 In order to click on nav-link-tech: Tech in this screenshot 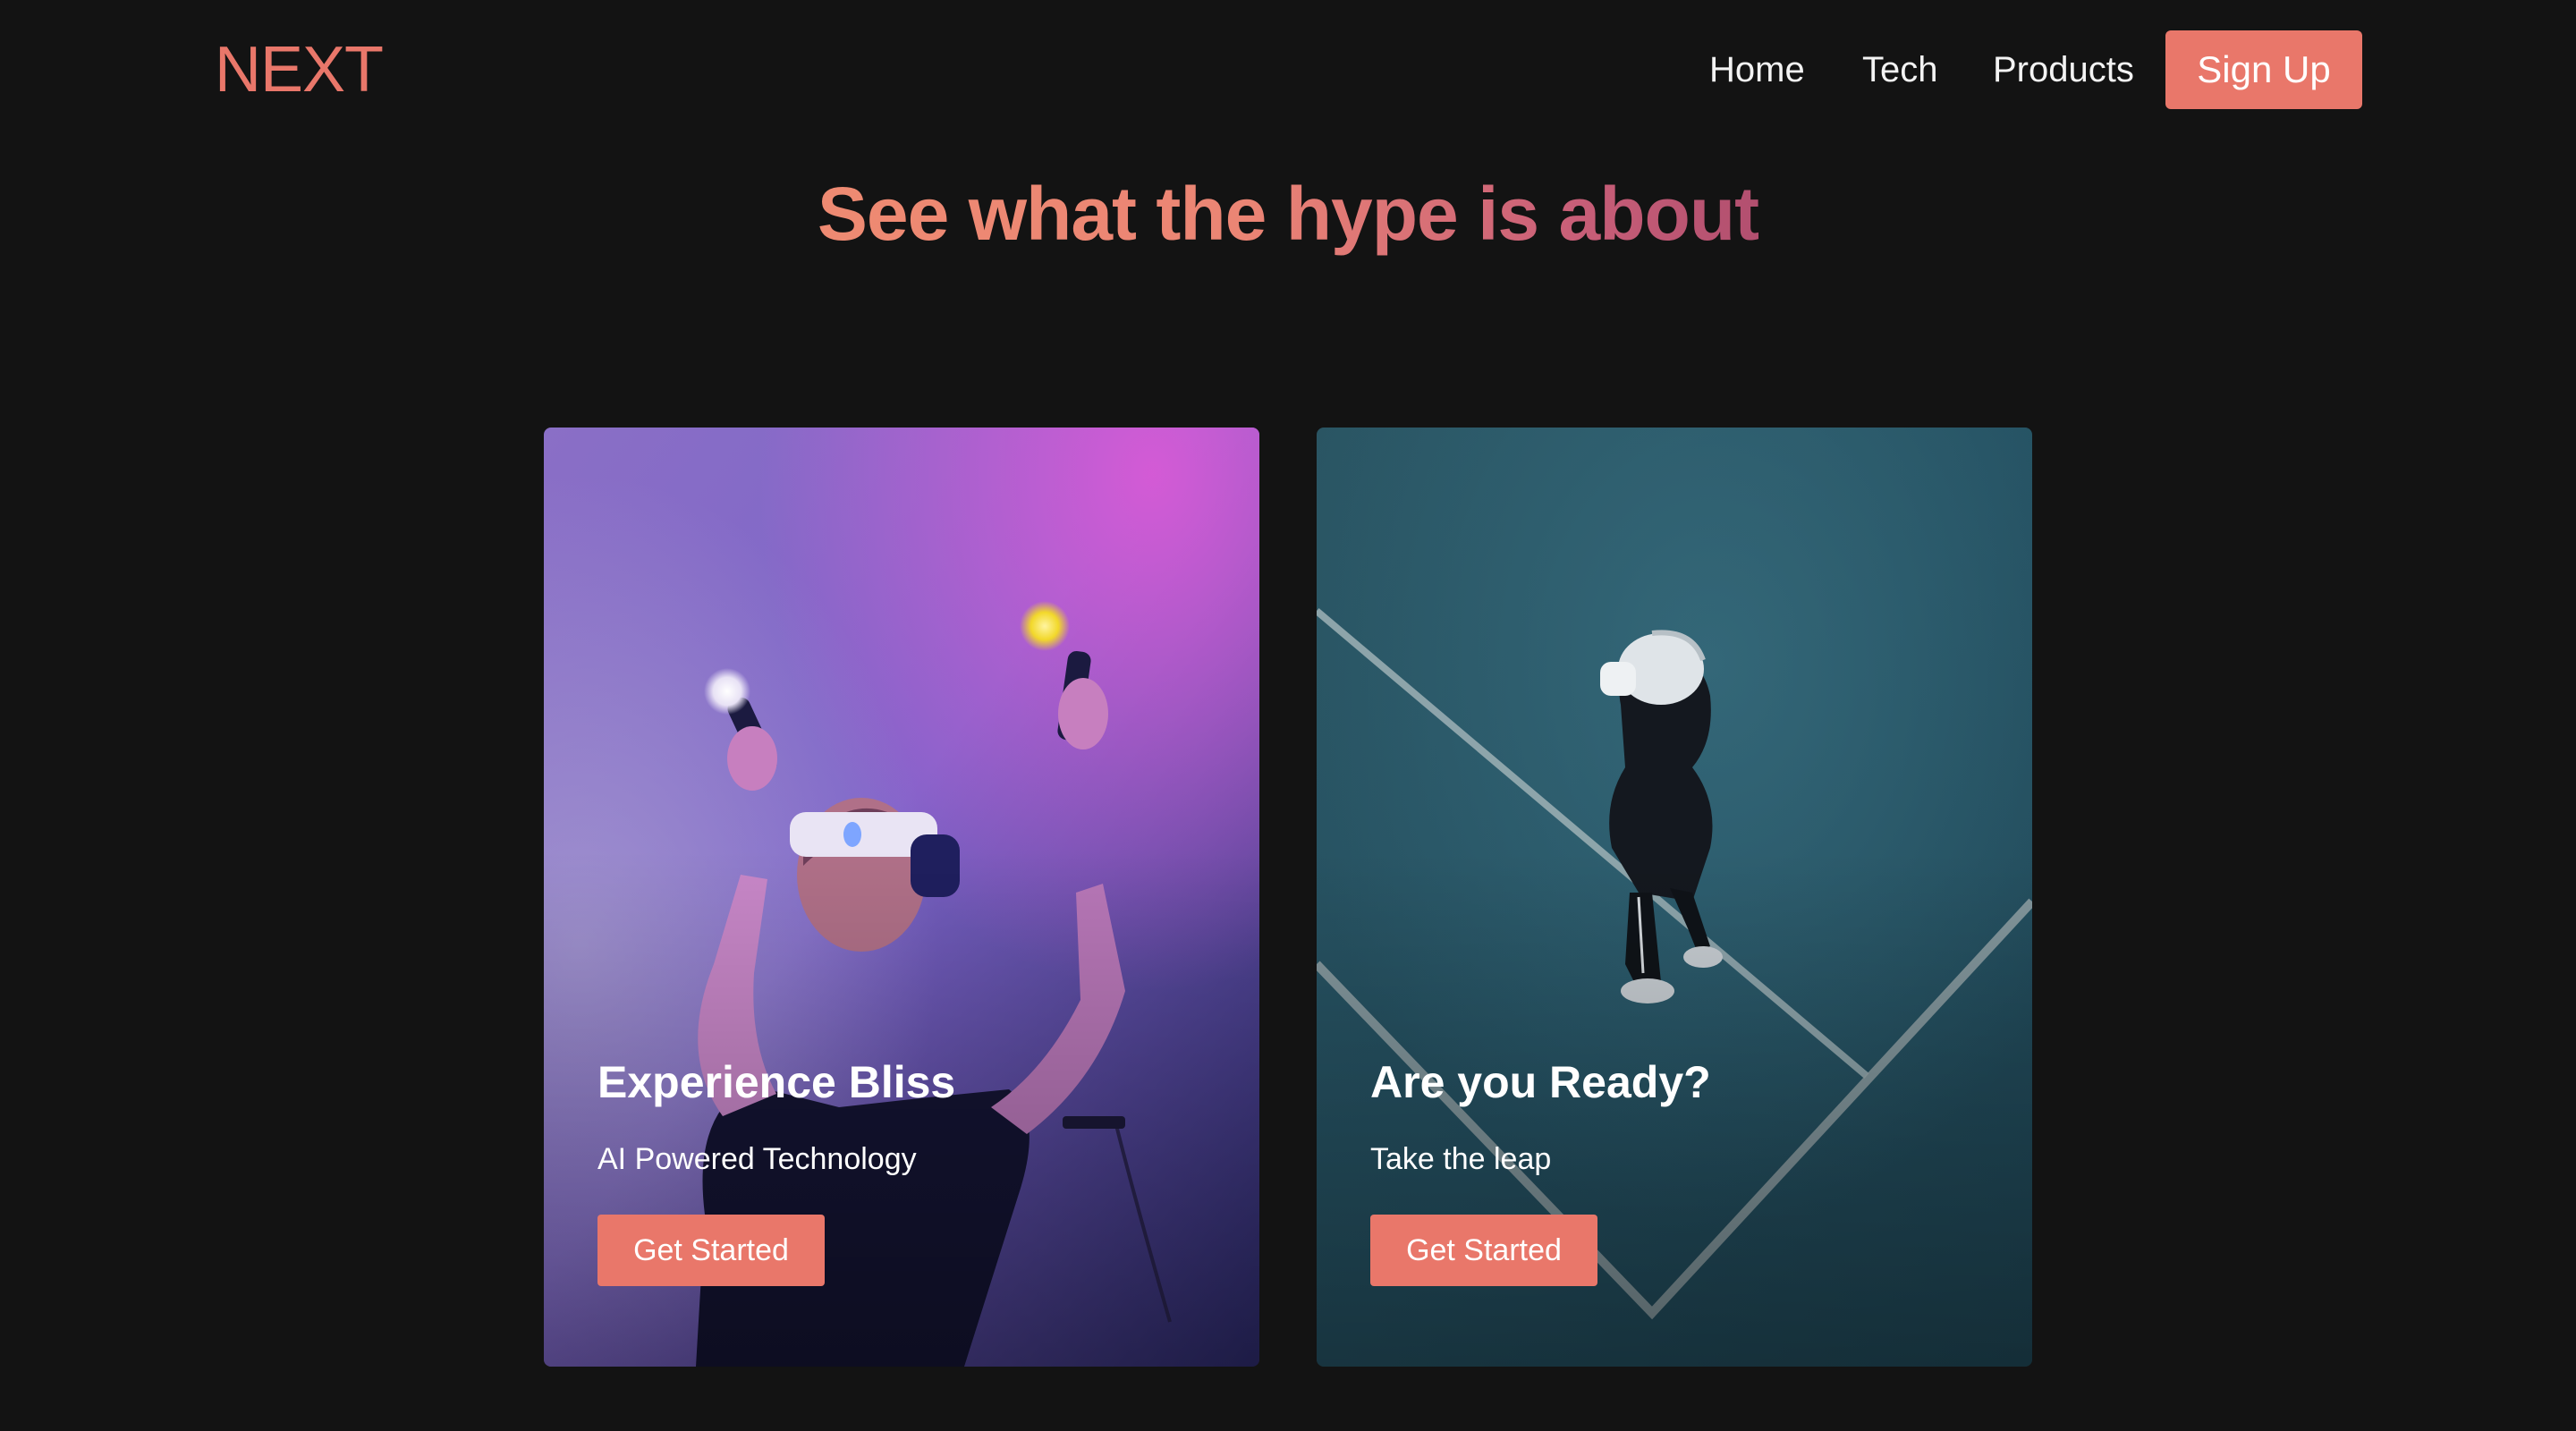, I will do `click(1900, 70)`.